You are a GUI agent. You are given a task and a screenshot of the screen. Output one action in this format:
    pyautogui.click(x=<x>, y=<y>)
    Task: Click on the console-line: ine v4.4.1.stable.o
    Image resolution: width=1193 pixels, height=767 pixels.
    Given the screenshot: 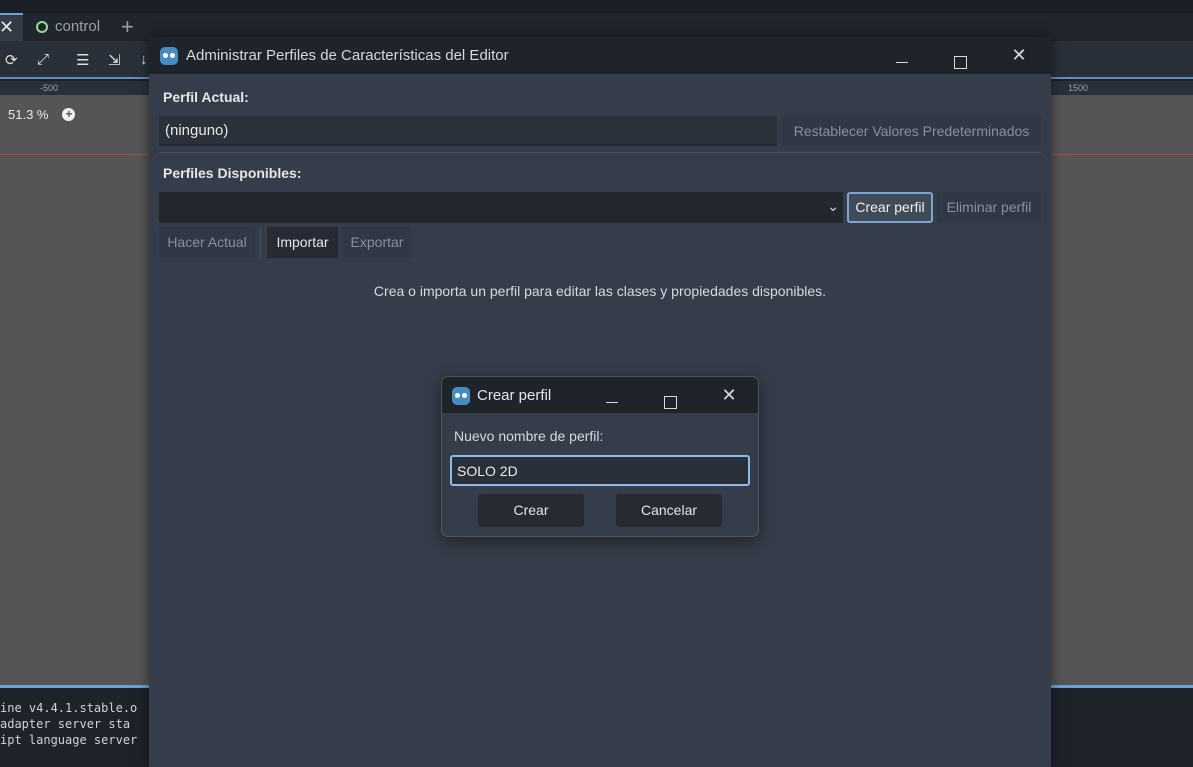 What is the action you would take?
    pyautogui.click(x=69, y=708)
    